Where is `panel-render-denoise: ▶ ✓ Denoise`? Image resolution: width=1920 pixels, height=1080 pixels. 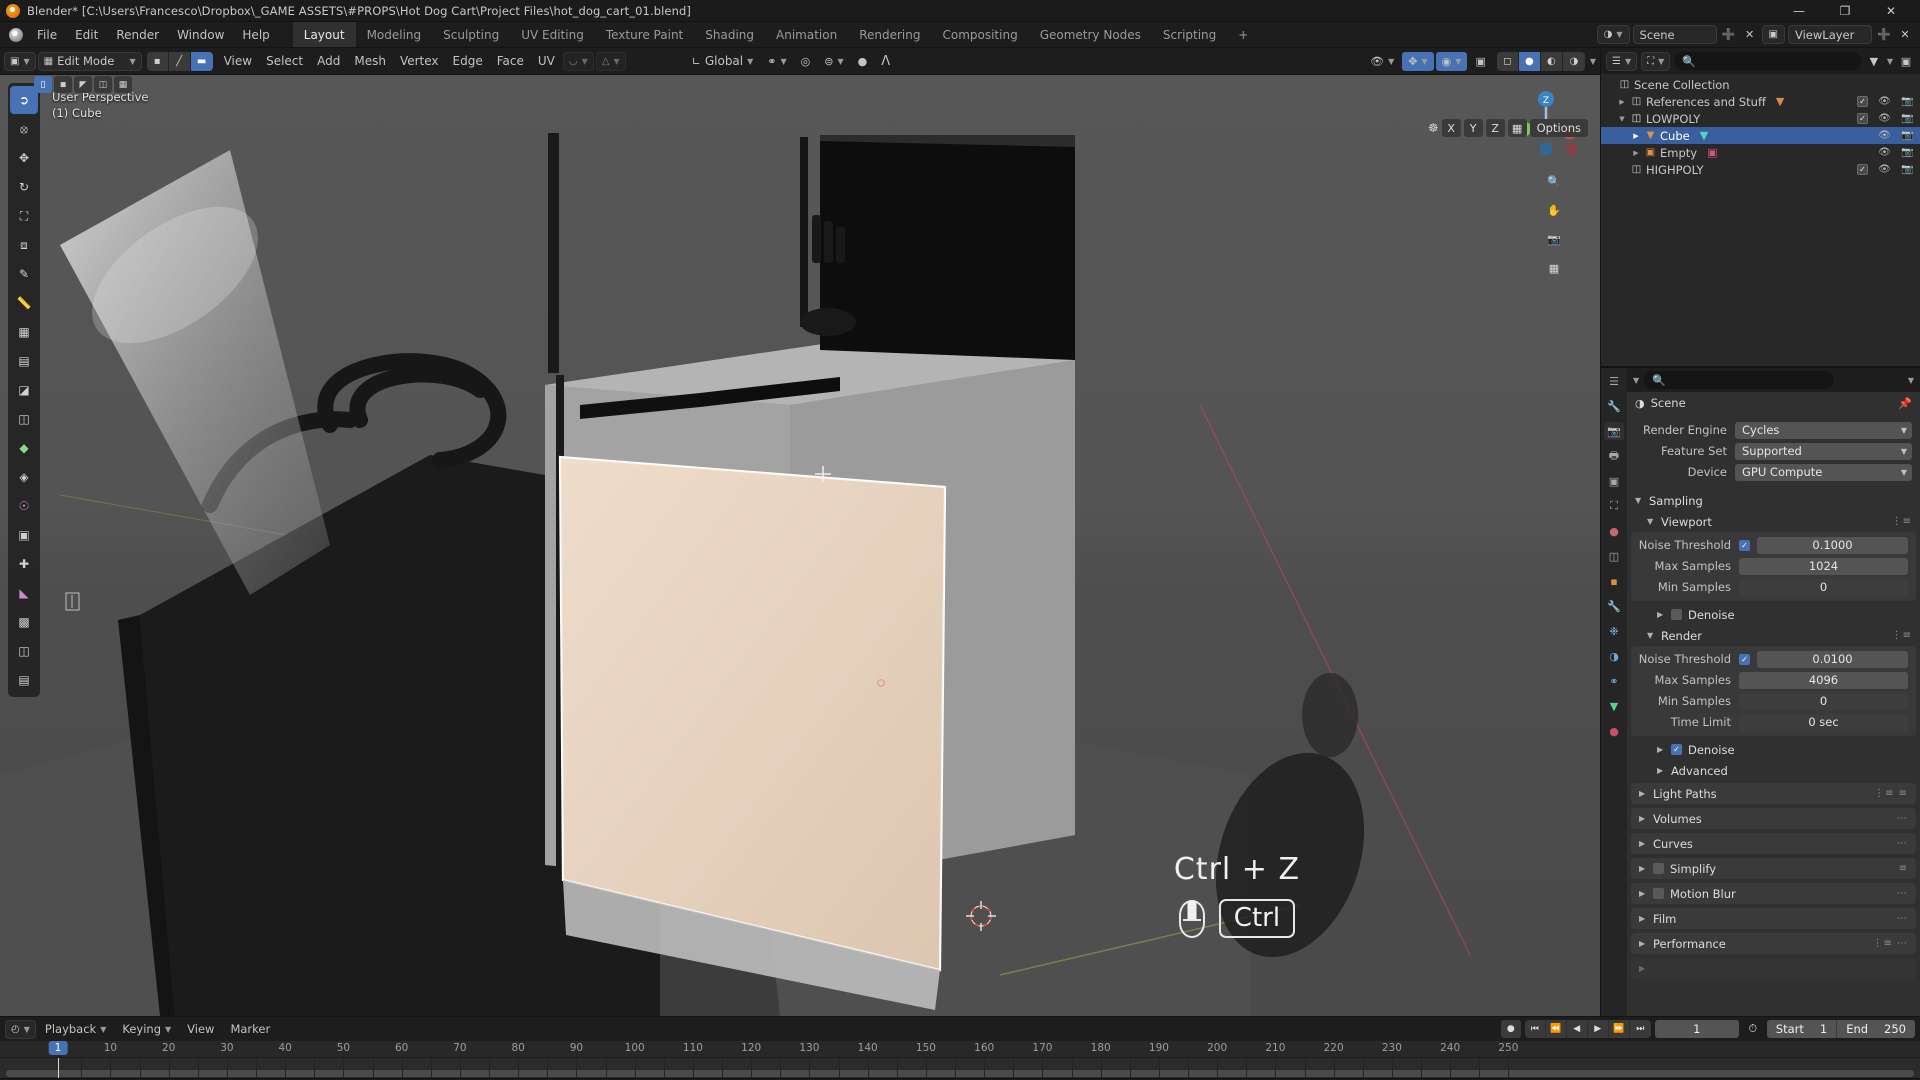
panel-render-denoise: ▶ ✓ Denoise is located at coordinates (1773, 749).